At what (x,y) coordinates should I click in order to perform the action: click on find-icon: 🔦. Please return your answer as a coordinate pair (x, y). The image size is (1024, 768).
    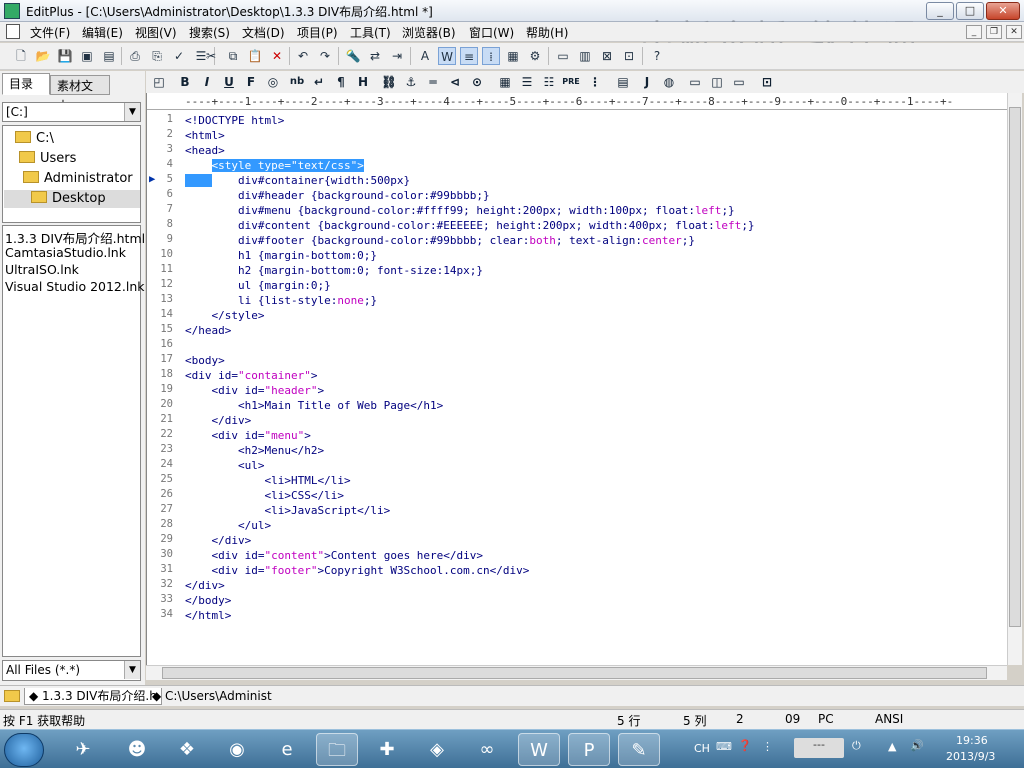
    Looking at the image, I should click on (353, 56).